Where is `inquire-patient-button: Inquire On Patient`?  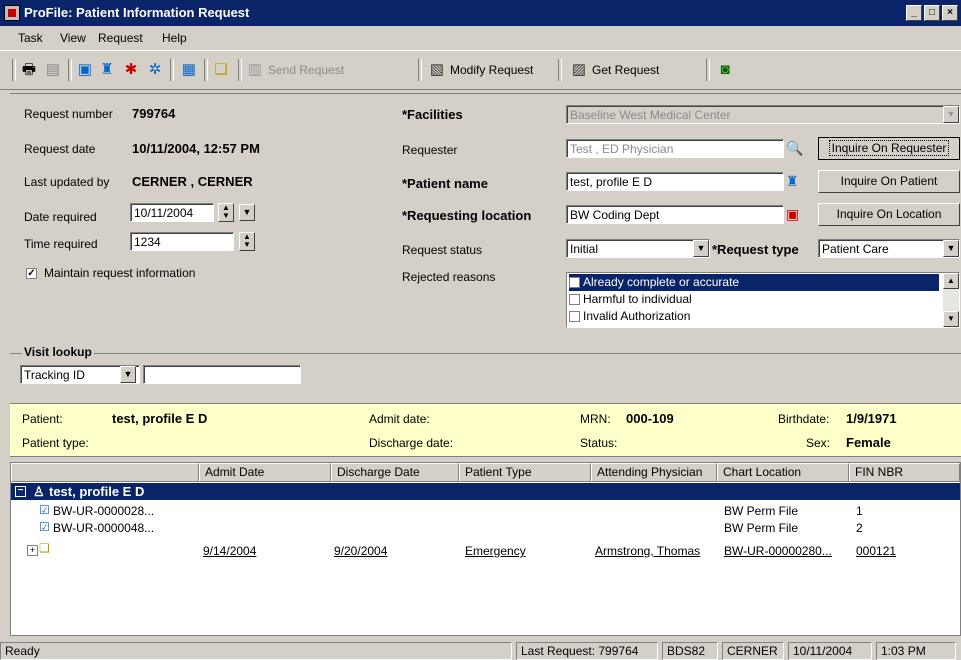 inquire-patient-button: Inquire On Patient is located at coordinates (889, 181).